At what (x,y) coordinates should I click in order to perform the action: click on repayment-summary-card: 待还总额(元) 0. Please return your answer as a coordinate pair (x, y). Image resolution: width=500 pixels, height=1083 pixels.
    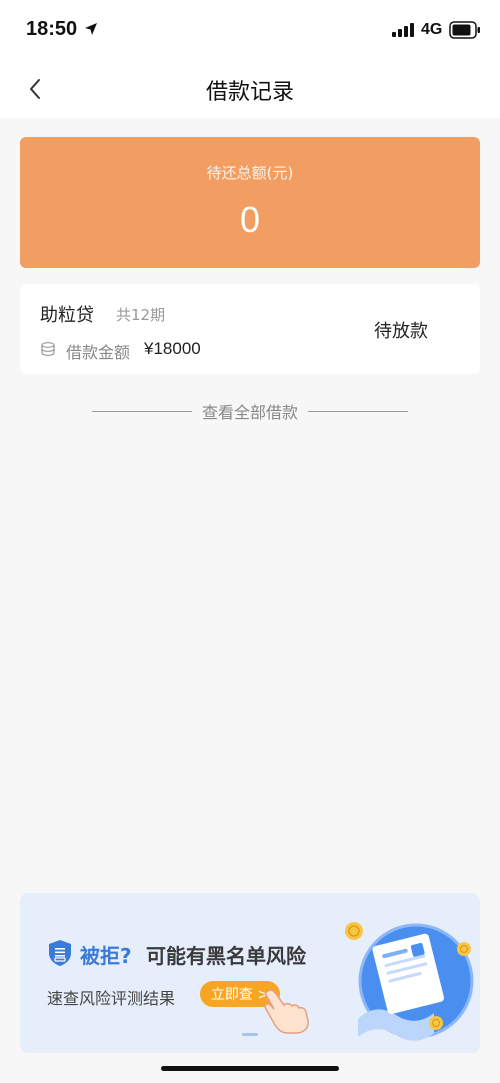
    Looking at the image, I should click on (250, 202).